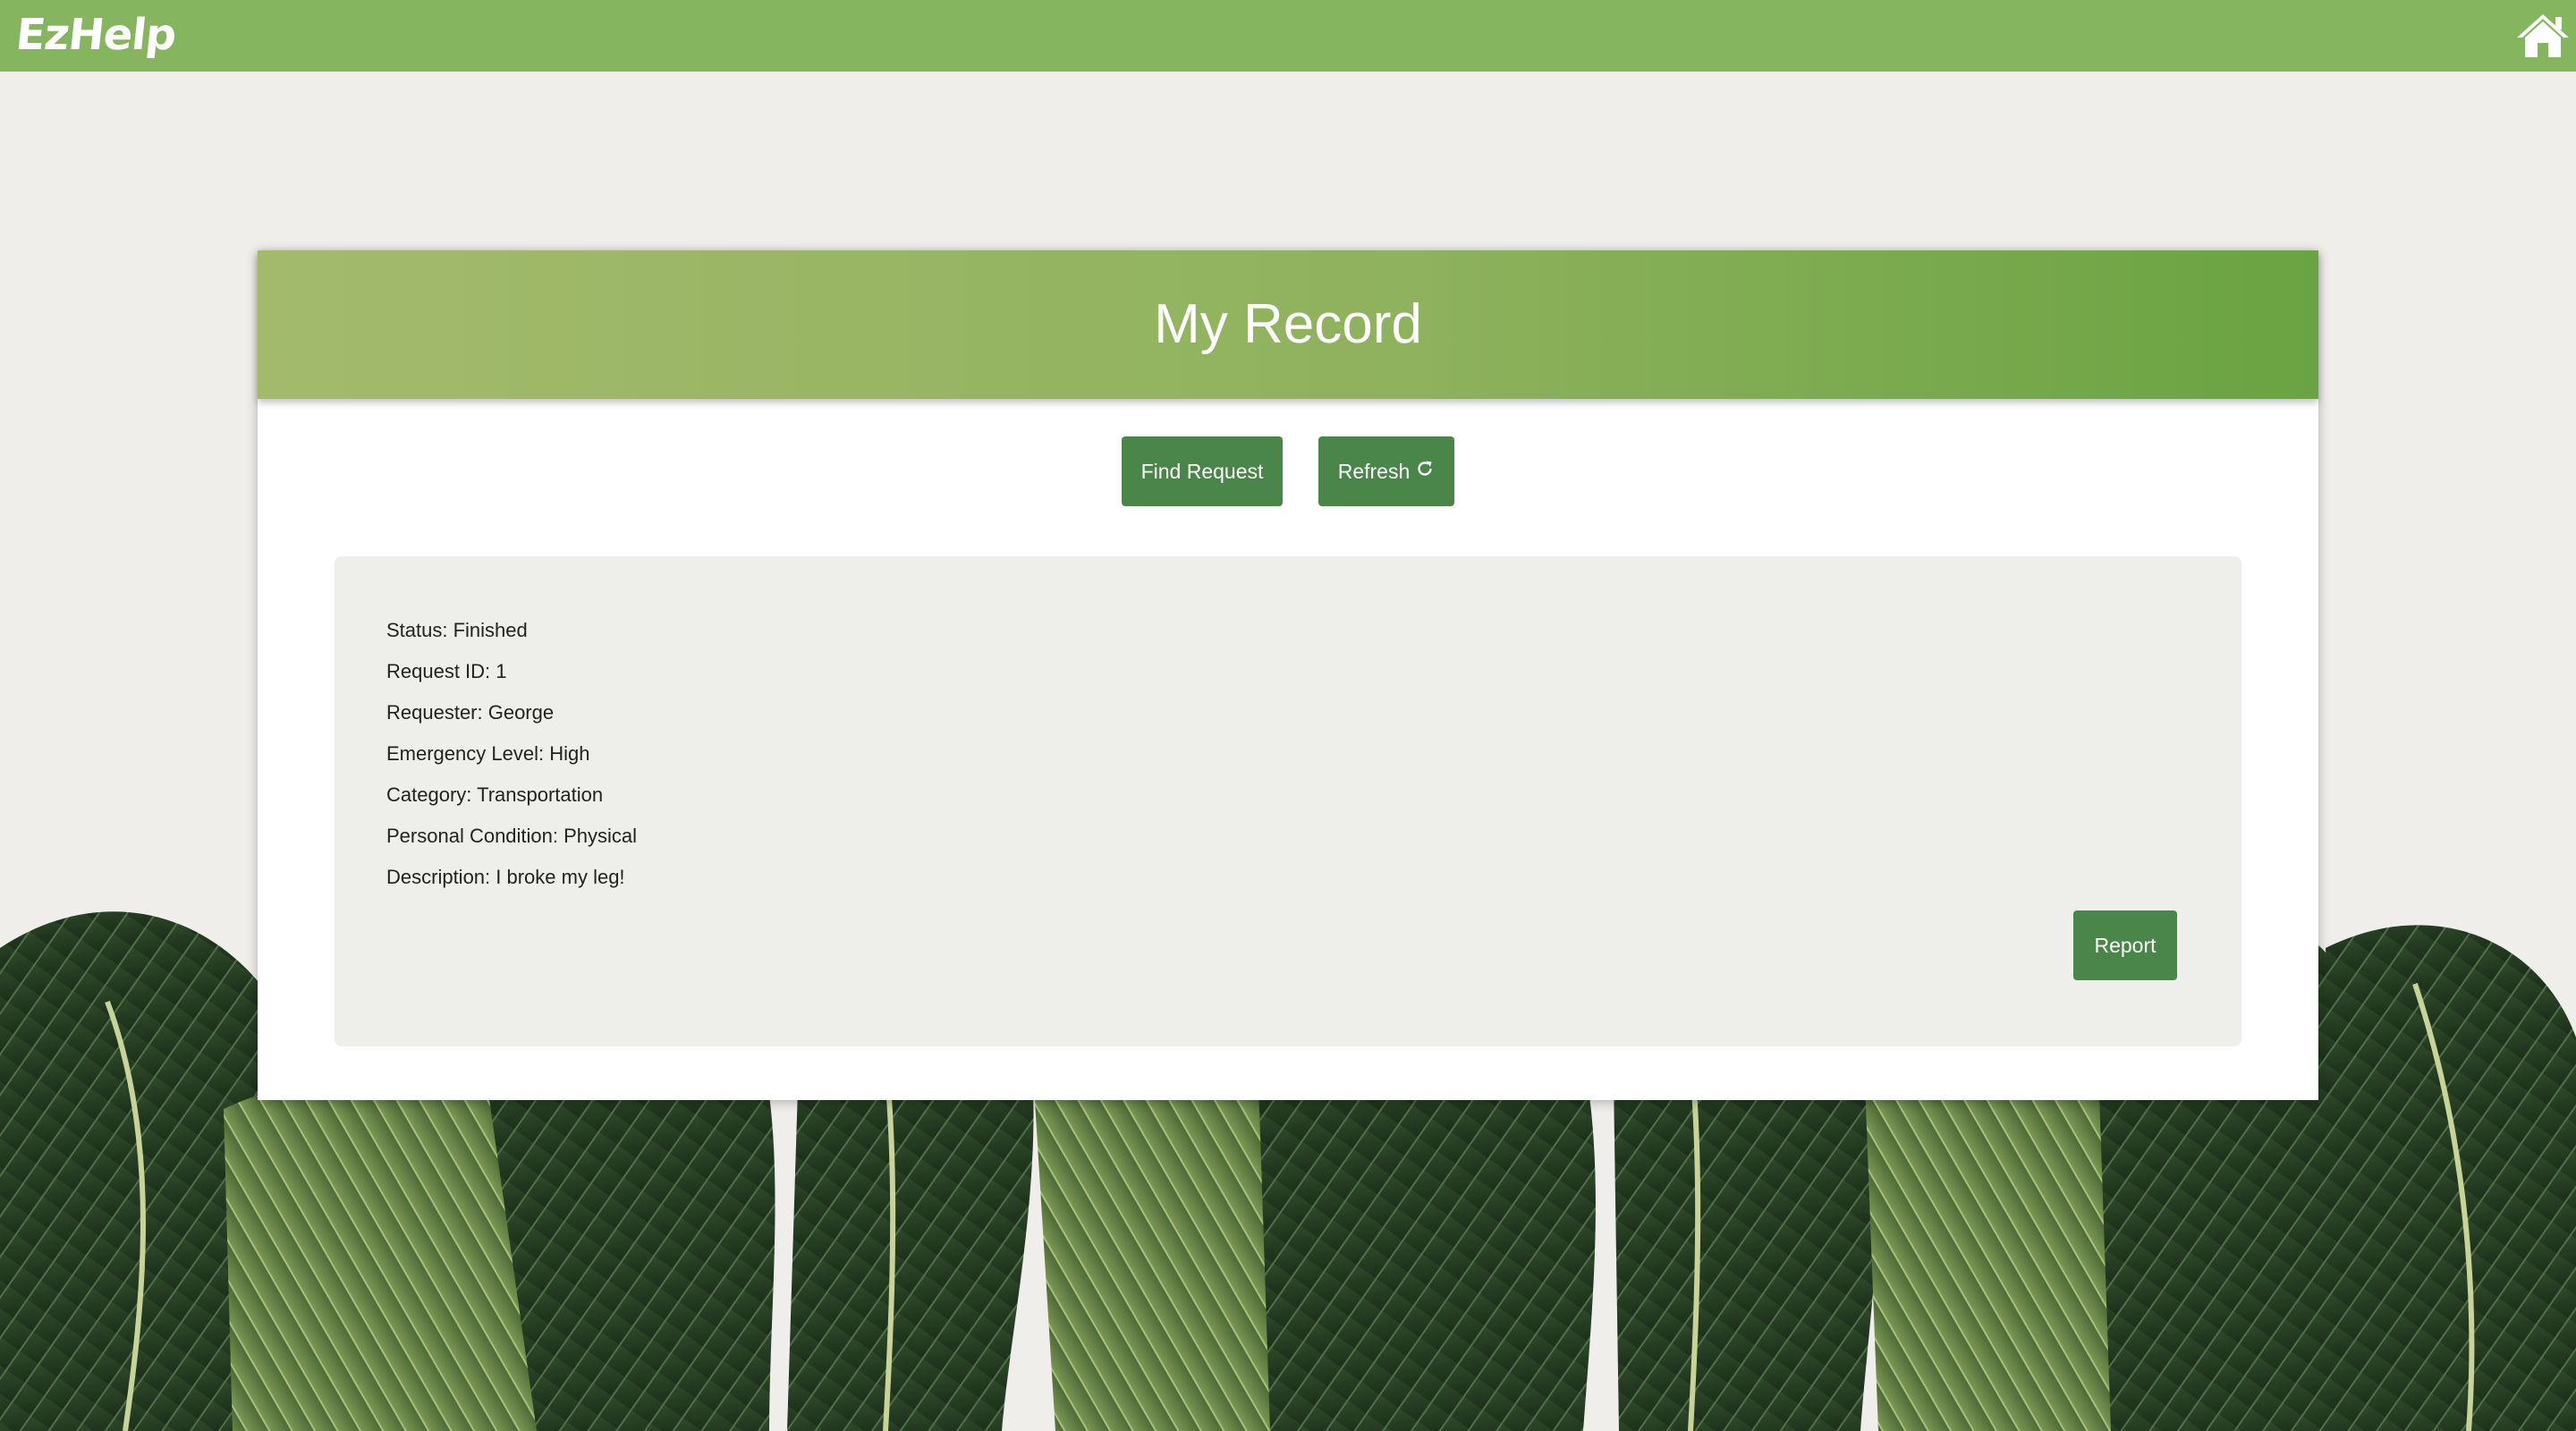 The width and height of the screenshot is (2576, 1431). What do you see at coordinates (446, 671) in the screenshot?
I see `record-request-id: Request ID: 1` at bounding box center [446, 671].